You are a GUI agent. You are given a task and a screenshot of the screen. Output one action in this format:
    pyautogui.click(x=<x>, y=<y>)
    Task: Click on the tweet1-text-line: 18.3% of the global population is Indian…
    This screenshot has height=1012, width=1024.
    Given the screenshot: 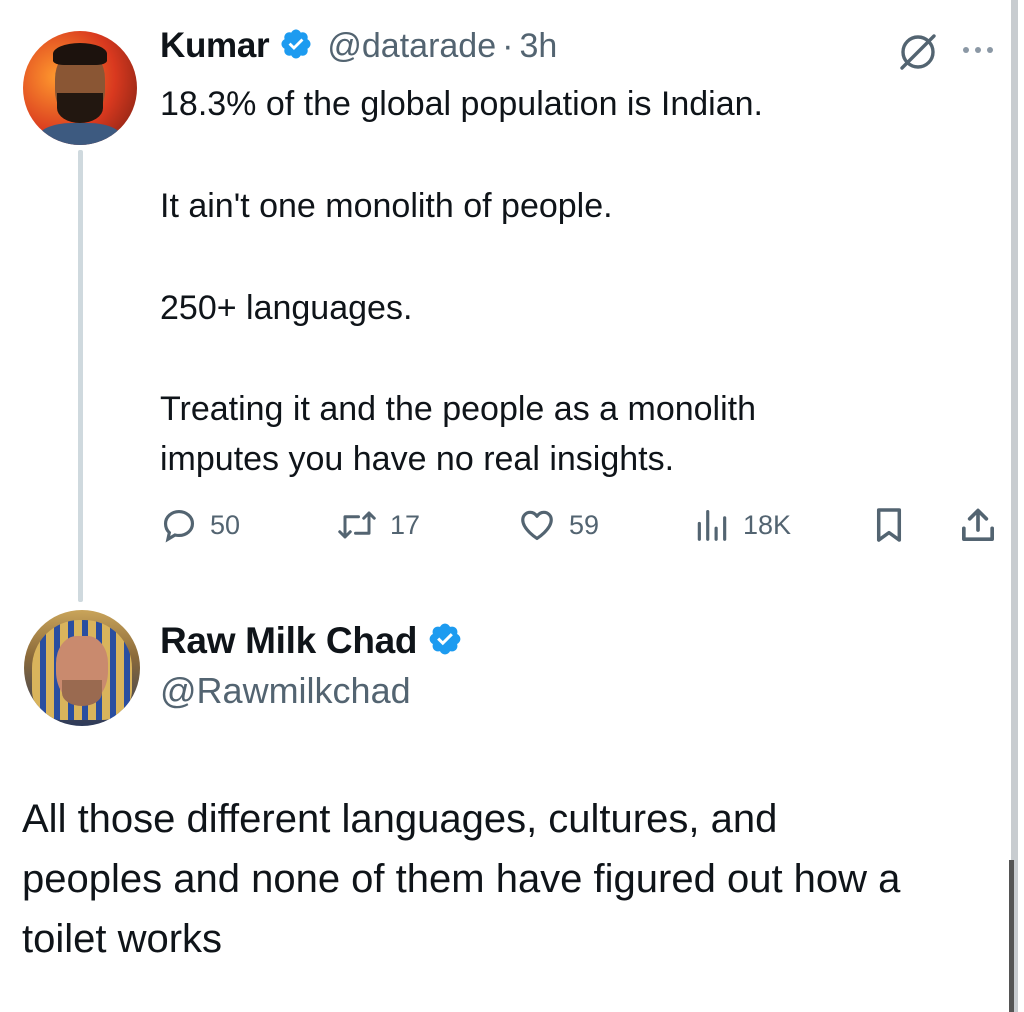 What is the action you would take?
    pyautogui.click(x=462, y=104)
    